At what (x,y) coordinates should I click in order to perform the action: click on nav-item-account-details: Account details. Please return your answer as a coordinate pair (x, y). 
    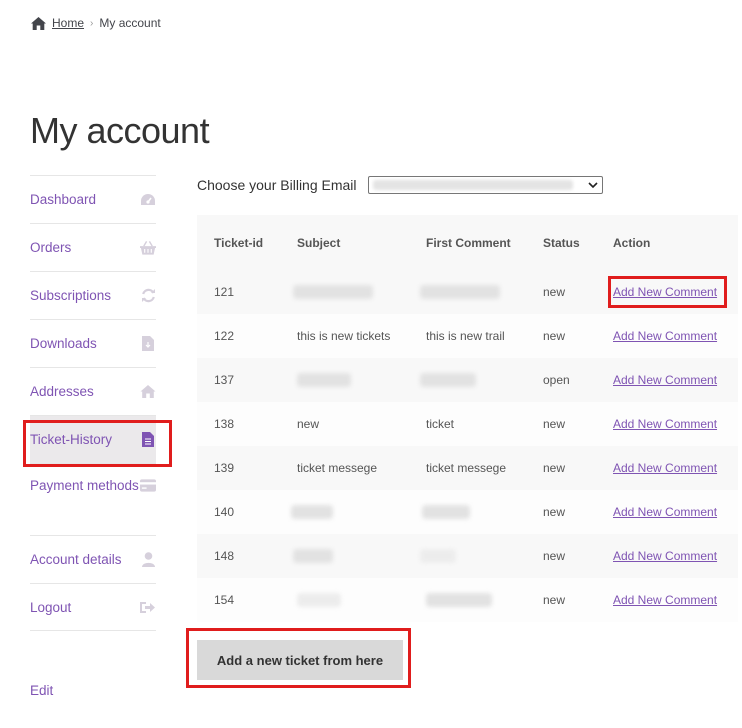
    Looking at the image, I should click on (93, 559).